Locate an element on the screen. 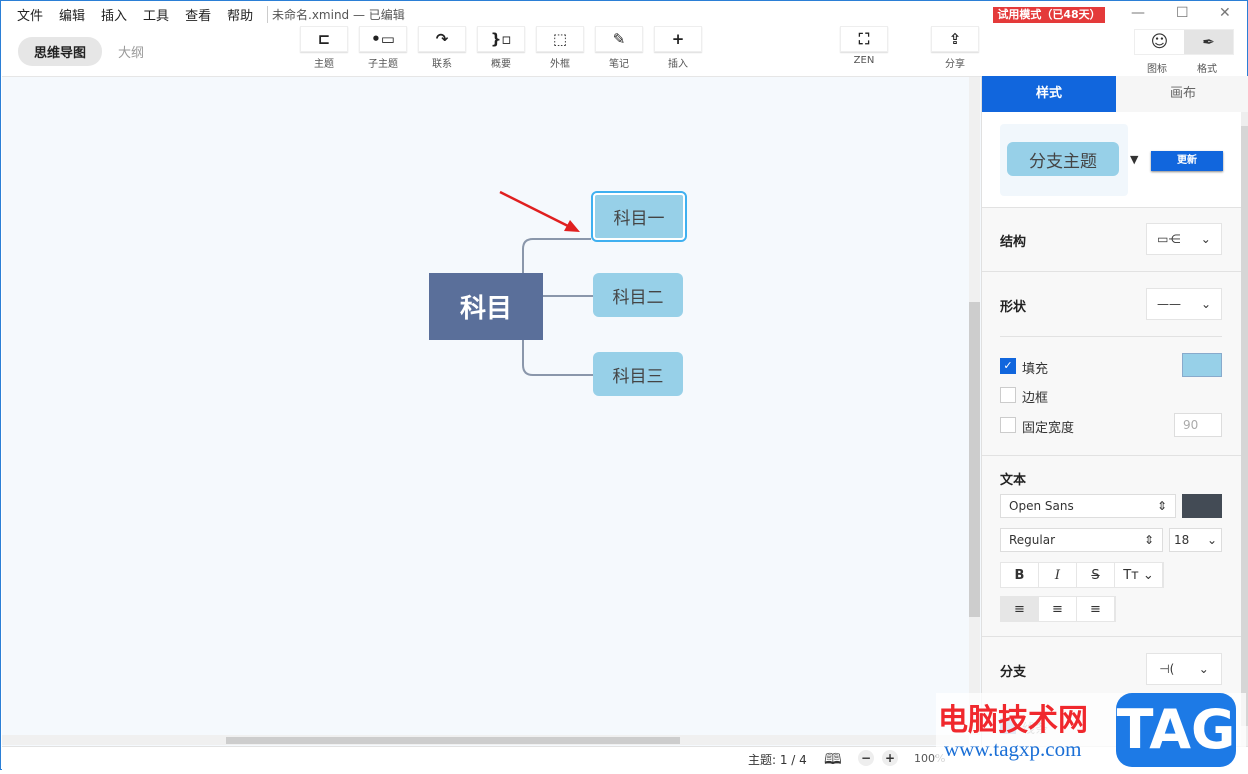 The height and width of the screenshot is (774, 1248). font-weight-select: Regular ⇕ is located at coordinates (1081, 540).